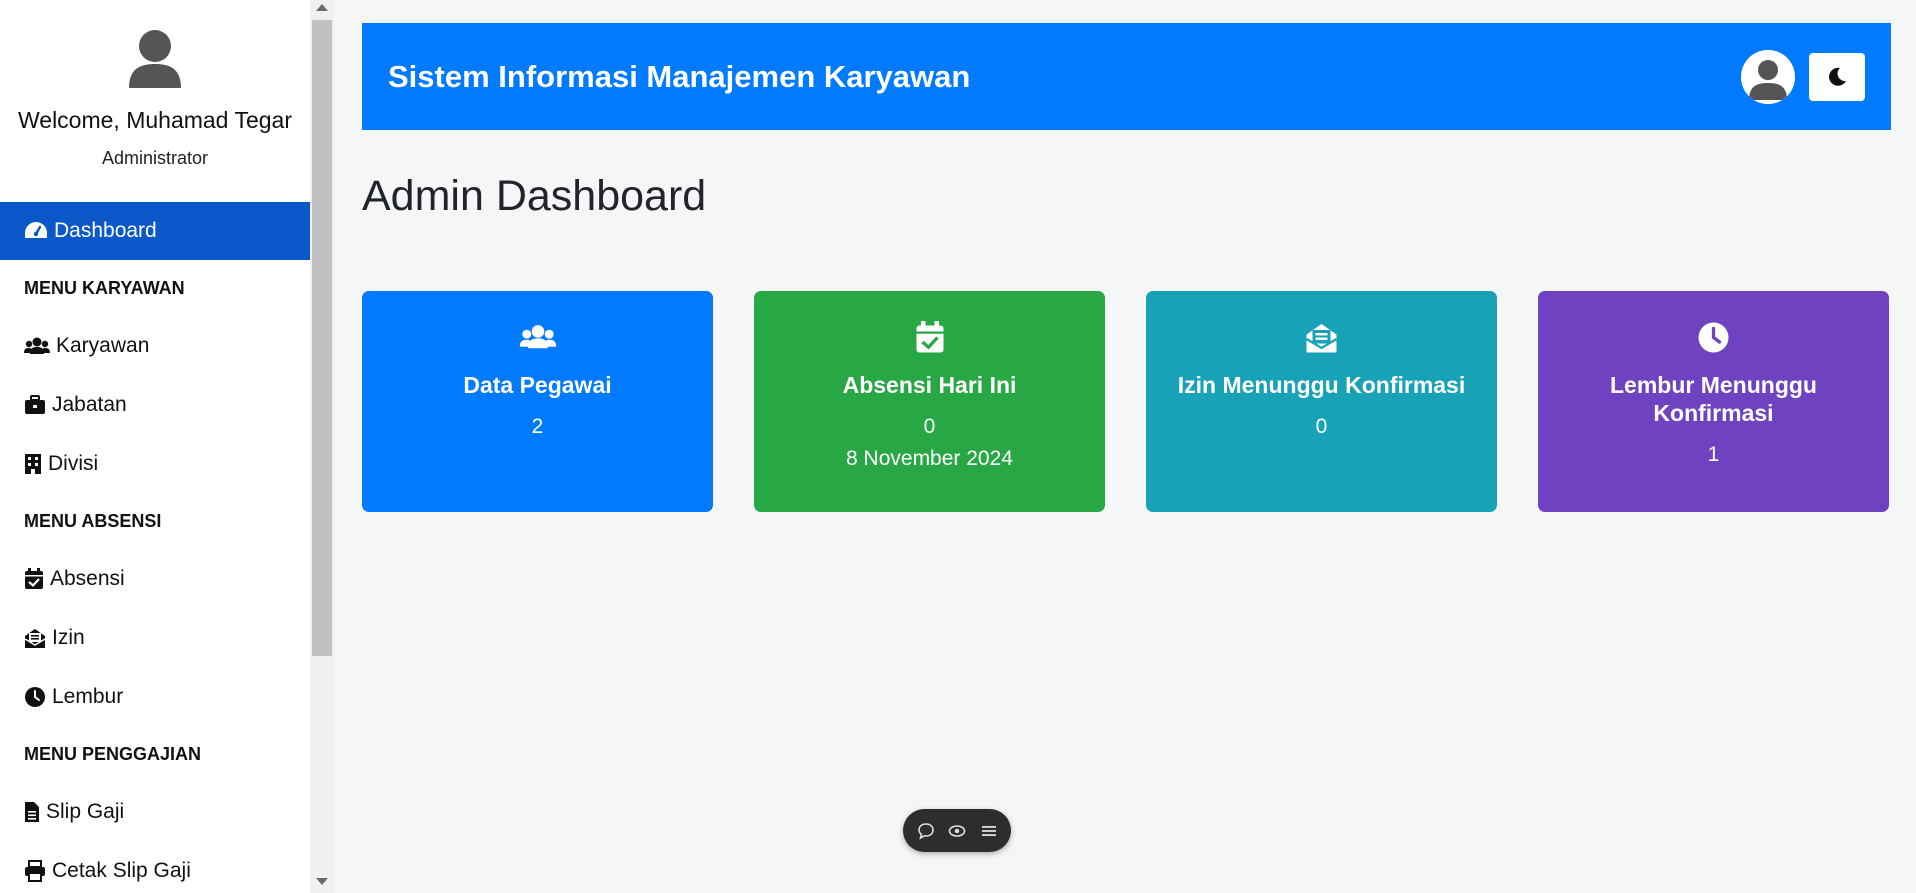 This screenshot has height=893, width=1916. Describe the element at coordinates (155, 696) in the screenshot. I see `sidebar-item-lembur: Lembur` at that location.